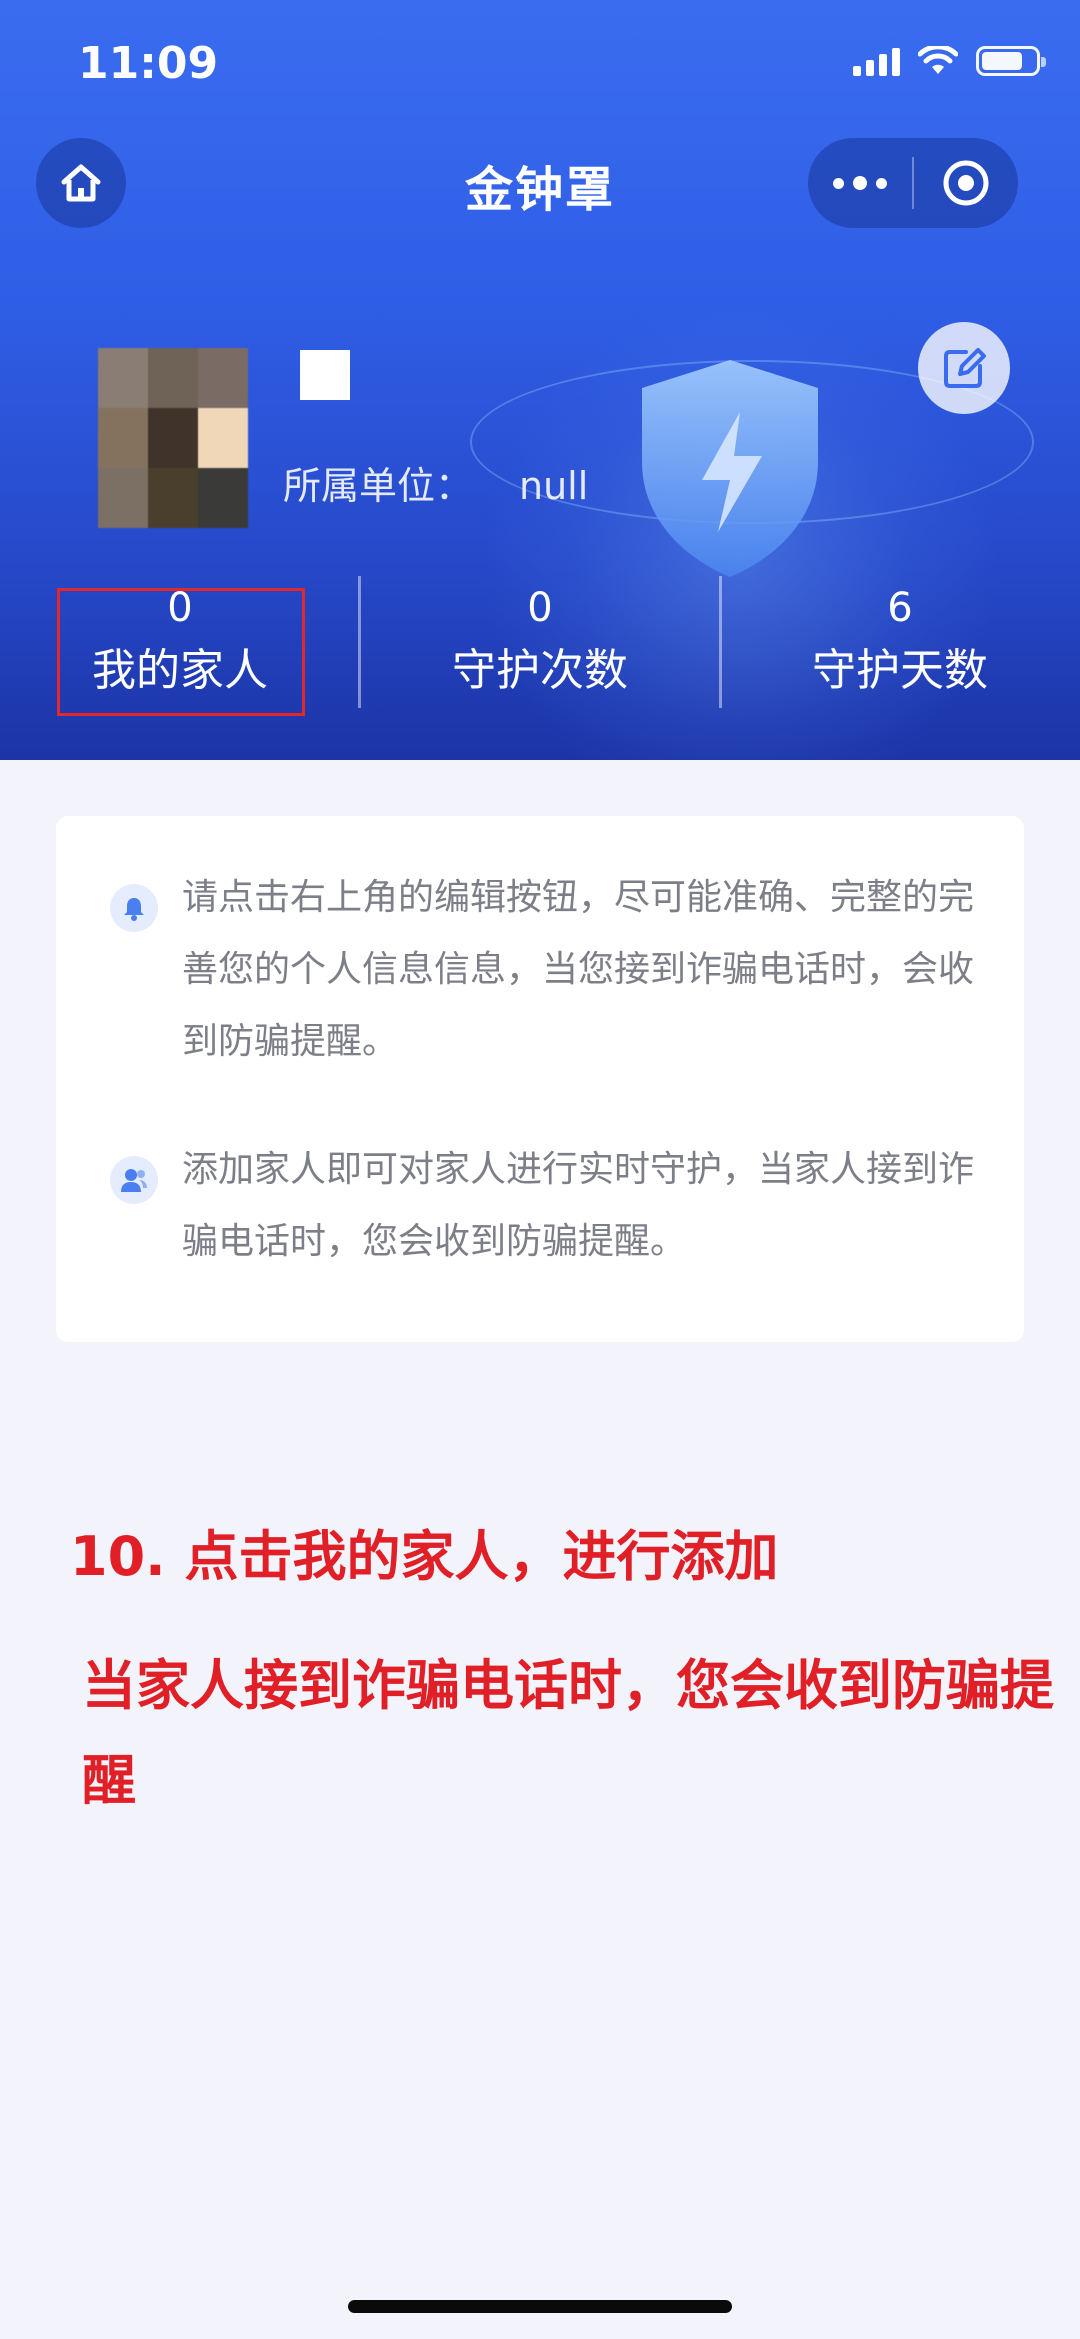  What do you see at coordinates (173, 438) in the screenshot?
I see `avatar` at bounding box center [173, 438].